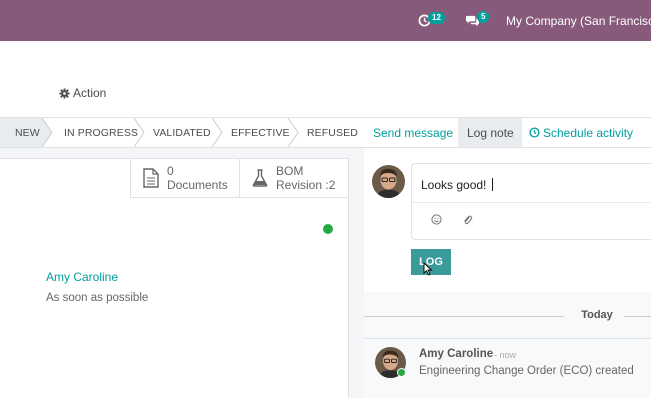  I want to click on action-label: Action, so click(90, 93).